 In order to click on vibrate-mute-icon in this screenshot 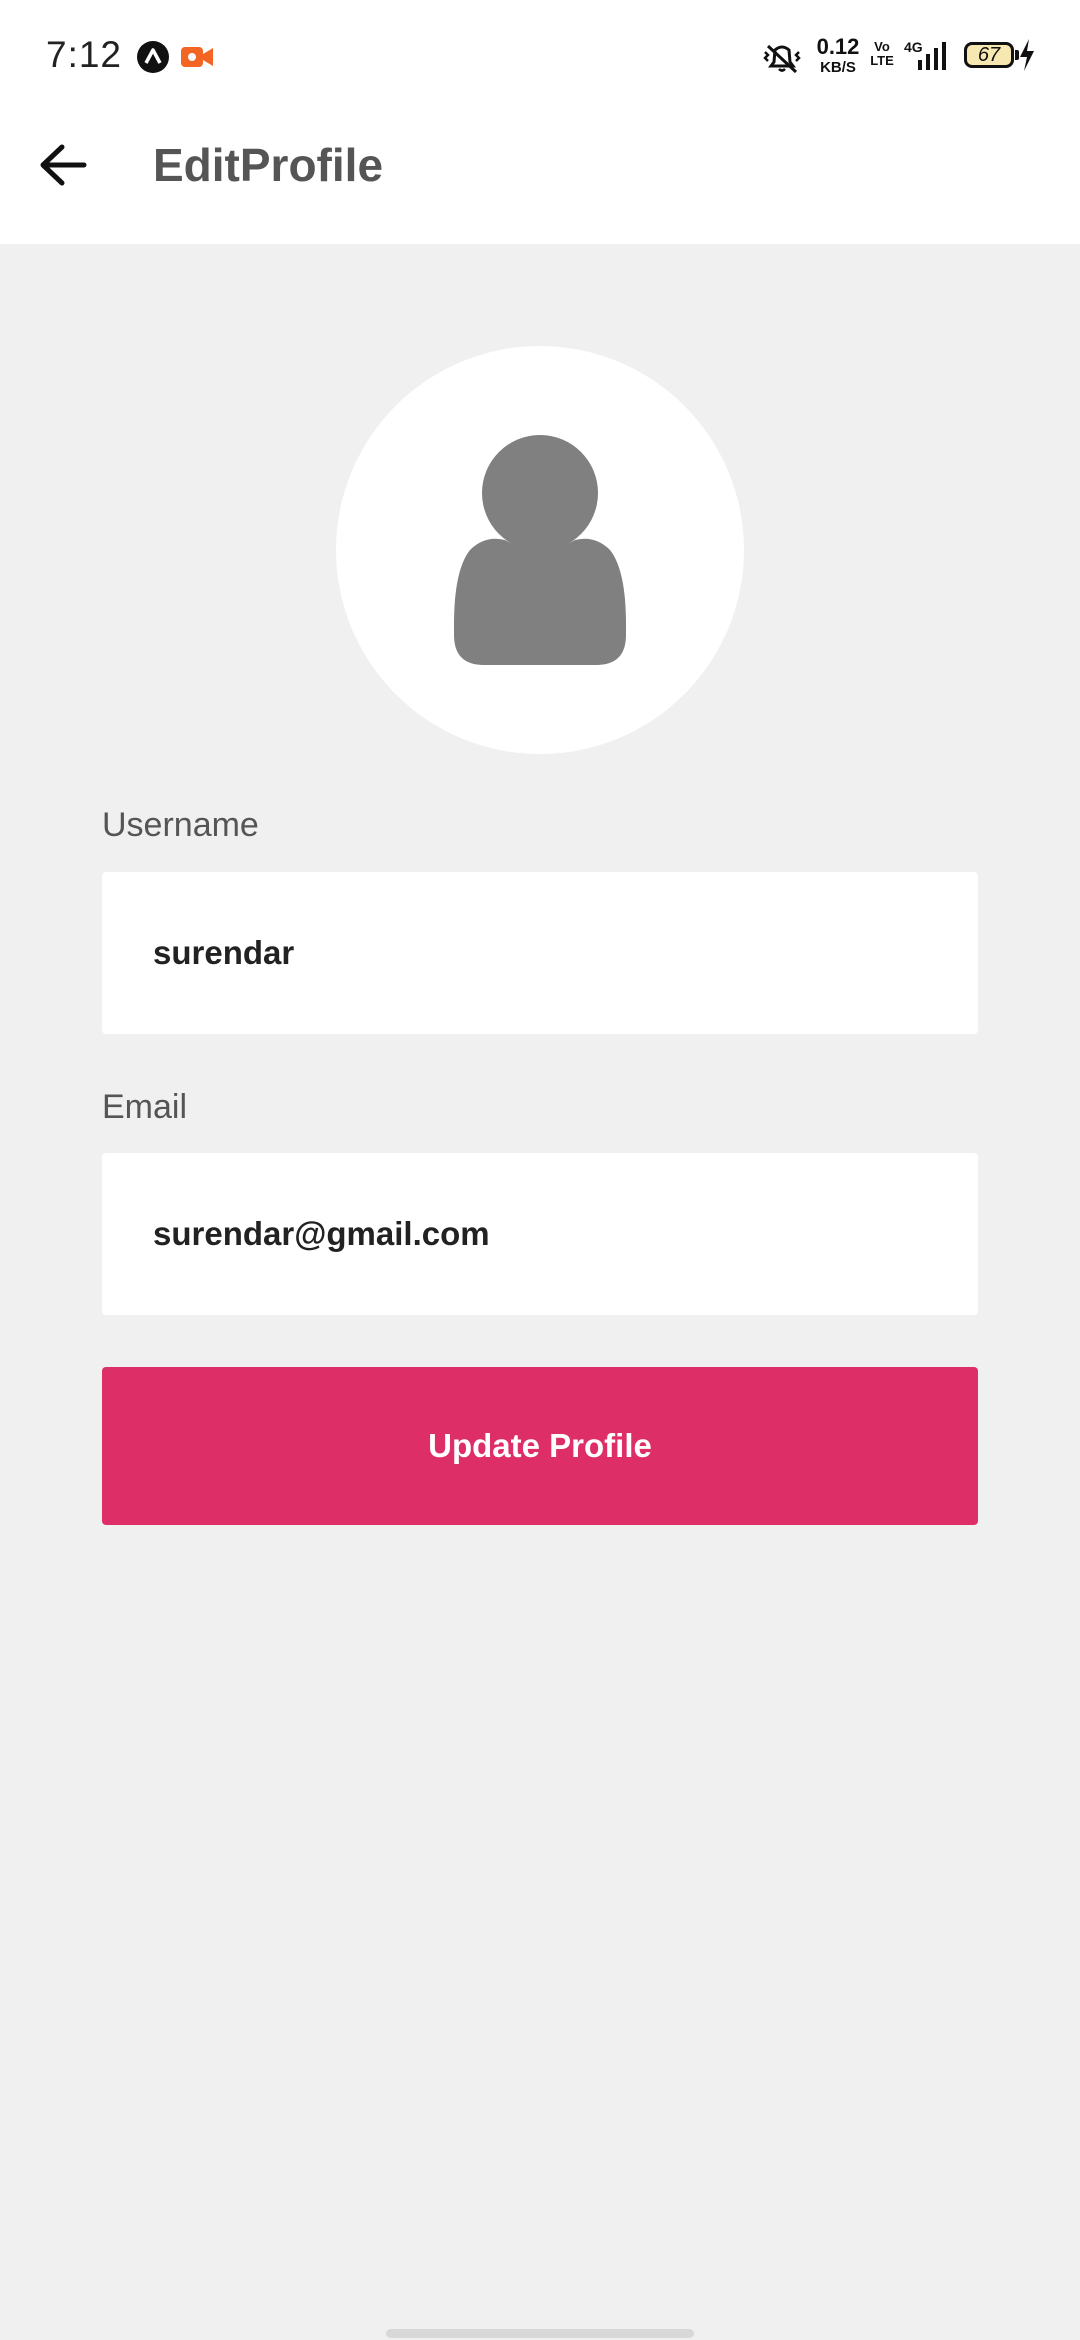, I will do `click(782, 60)`.